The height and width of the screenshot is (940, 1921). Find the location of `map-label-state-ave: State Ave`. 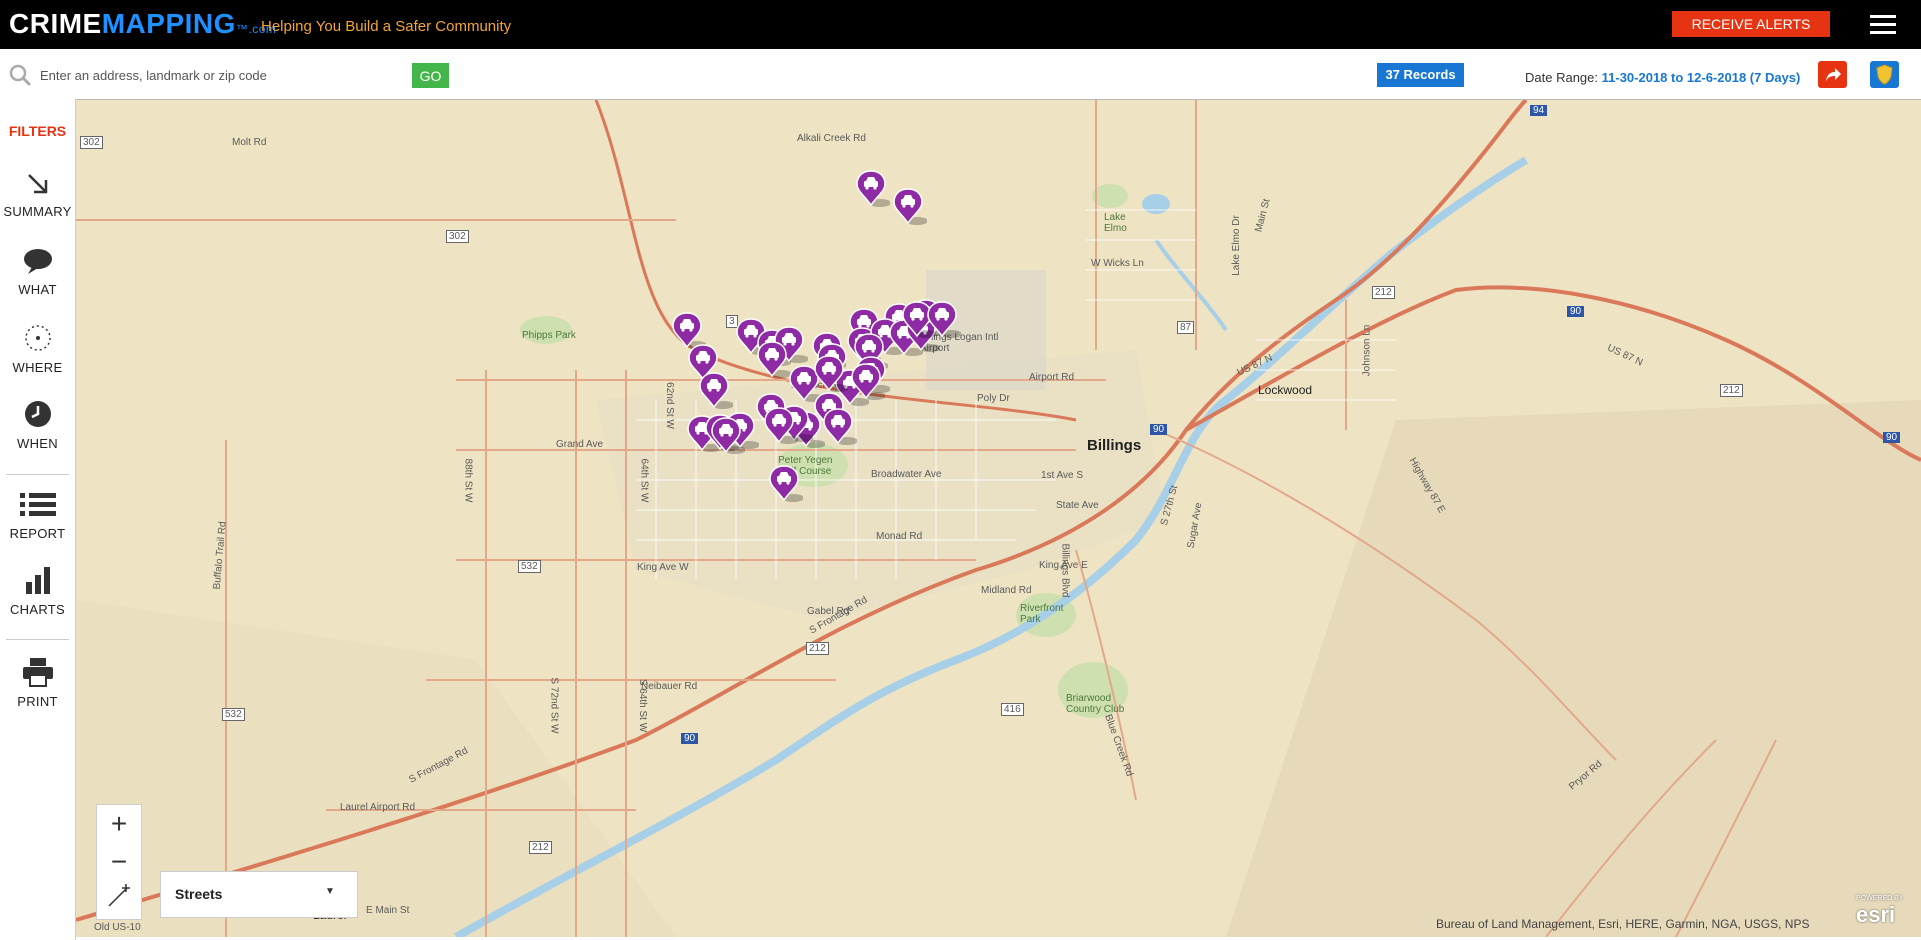

map-label-state-ave: State Ave is located at coordinates (1077, 505).